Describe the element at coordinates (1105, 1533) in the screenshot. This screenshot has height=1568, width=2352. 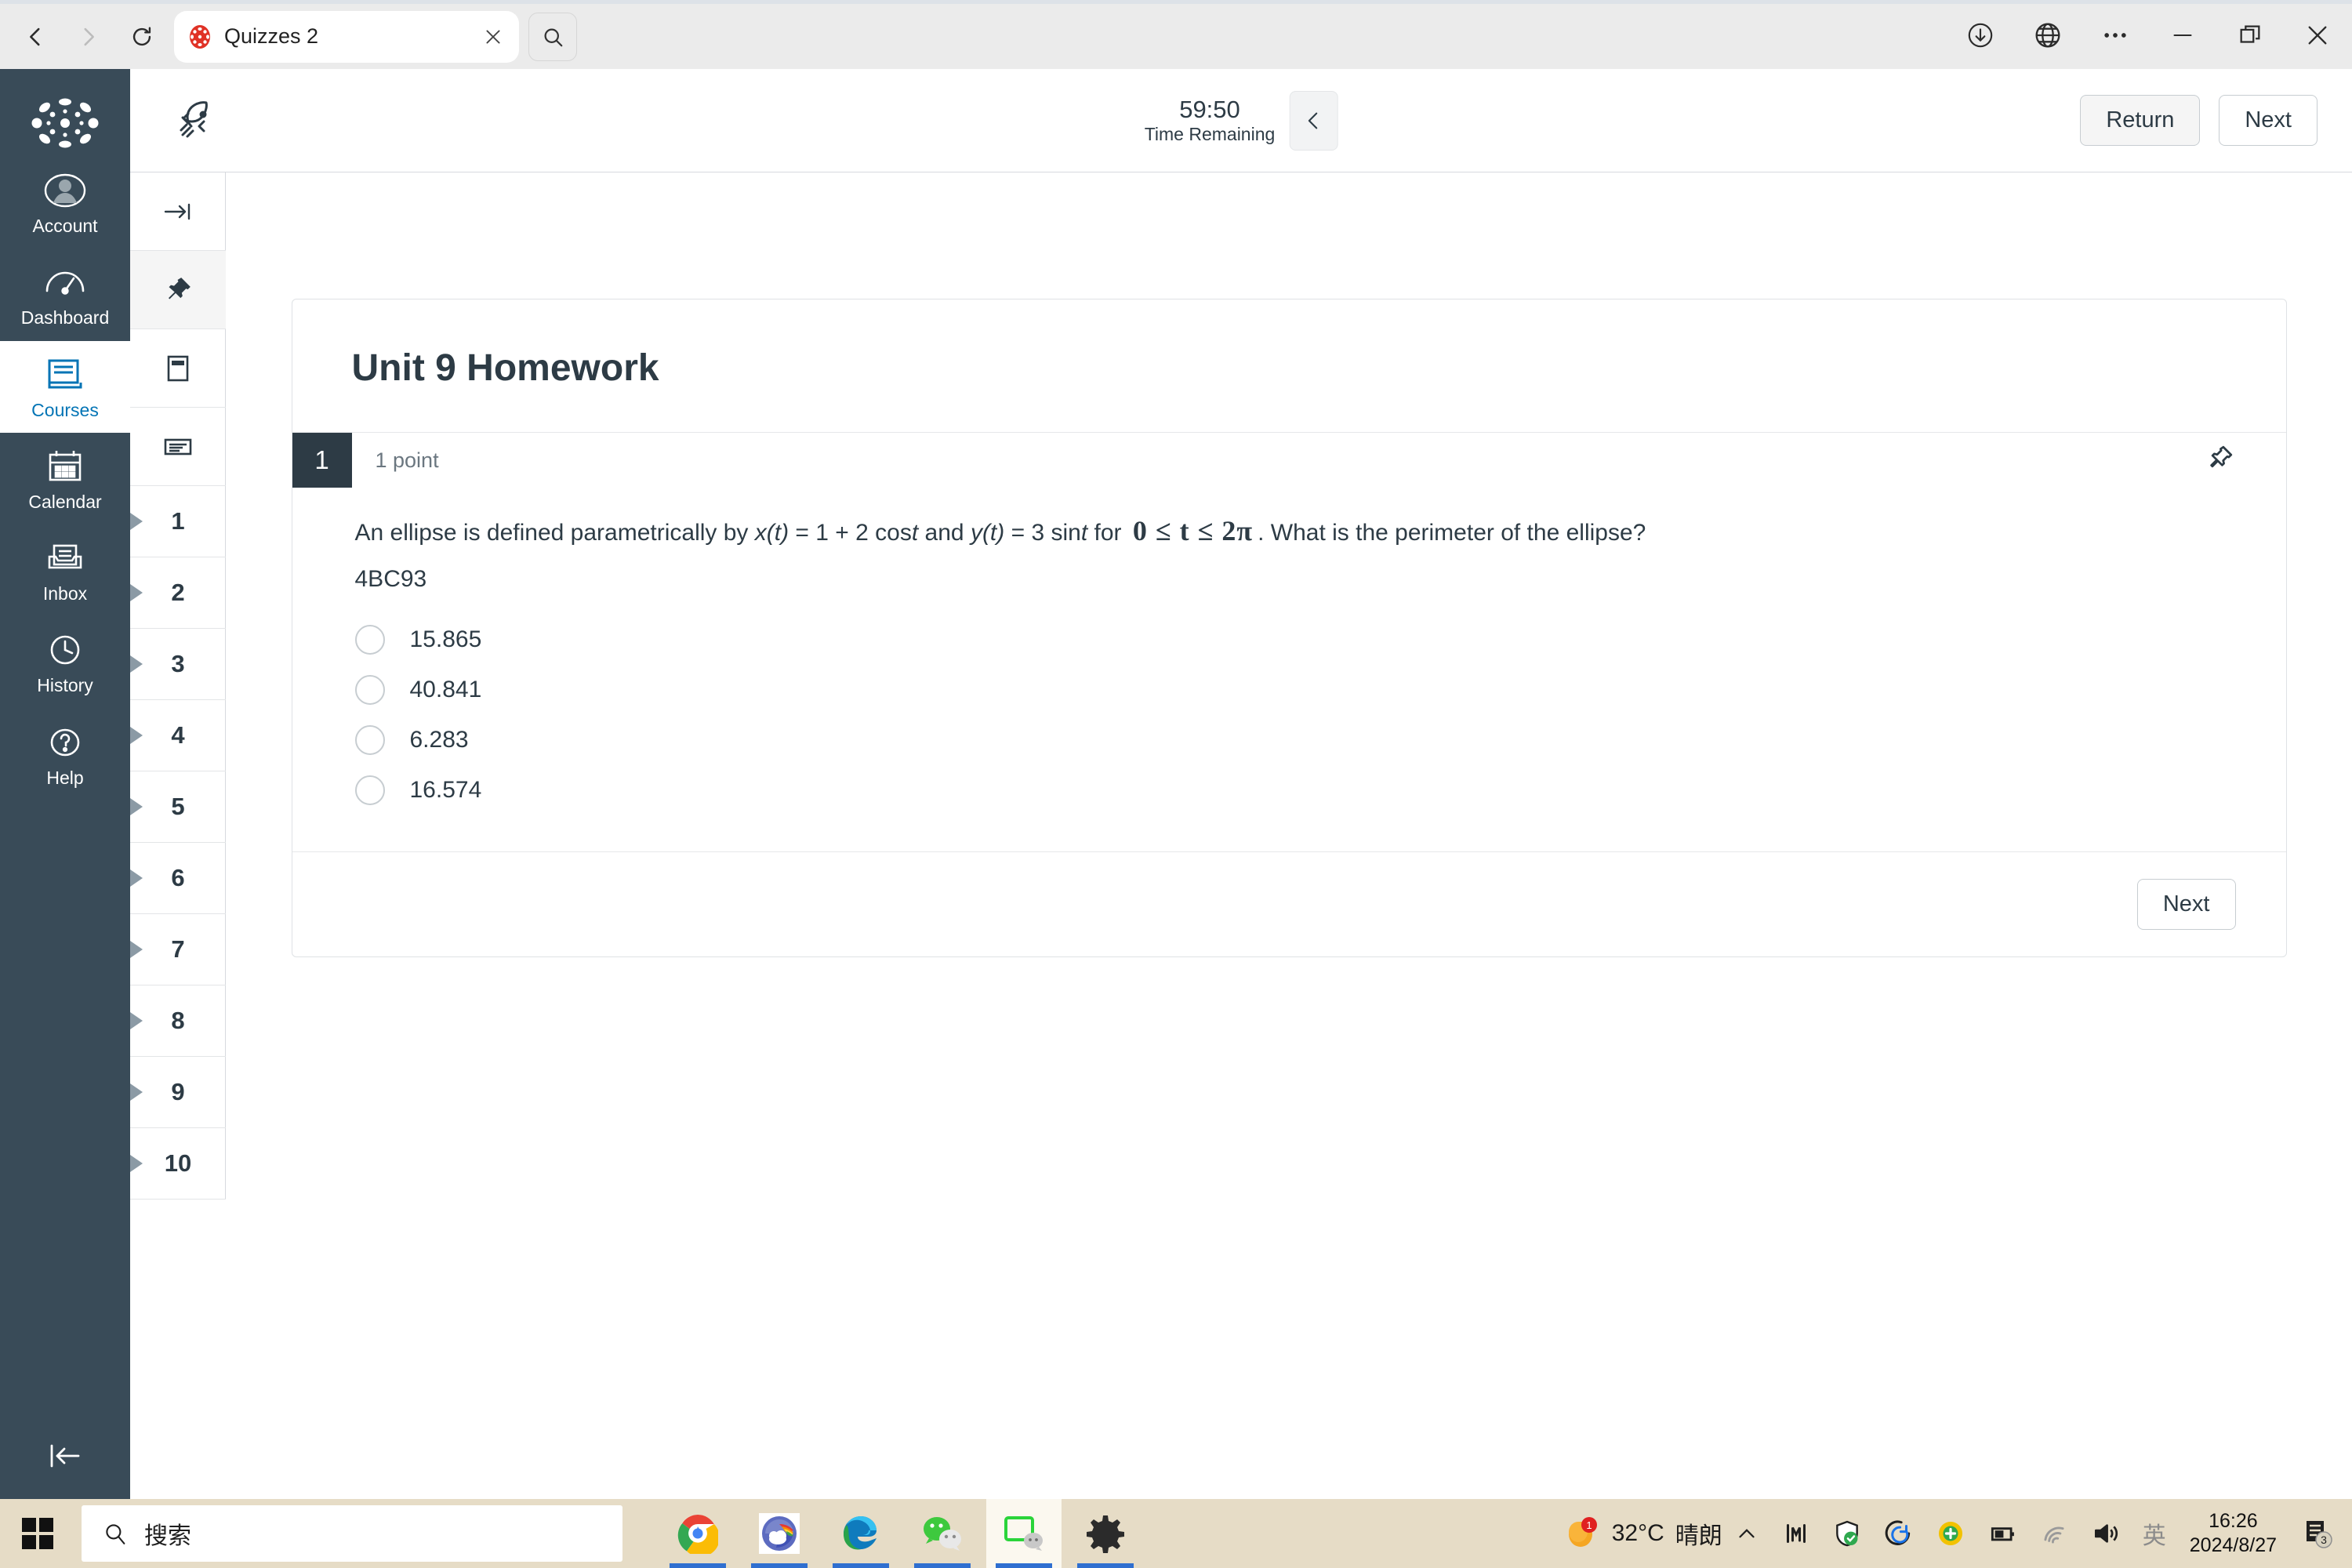
I see `settings-taskbar-icon` at that location.